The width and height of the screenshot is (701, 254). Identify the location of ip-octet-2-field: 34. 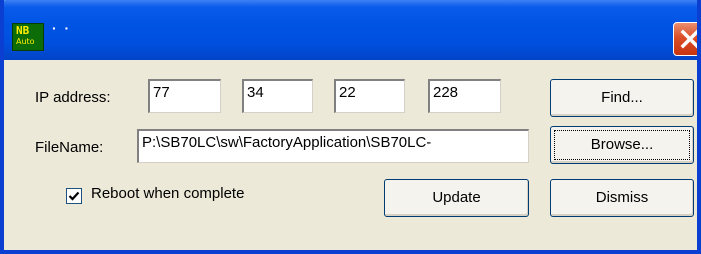
(277, 96).